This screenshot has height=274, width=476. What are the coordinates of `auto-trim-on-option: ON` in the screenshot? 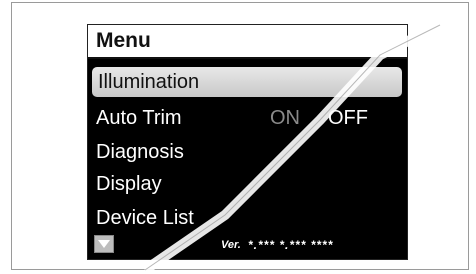 It's located at (285, 118).